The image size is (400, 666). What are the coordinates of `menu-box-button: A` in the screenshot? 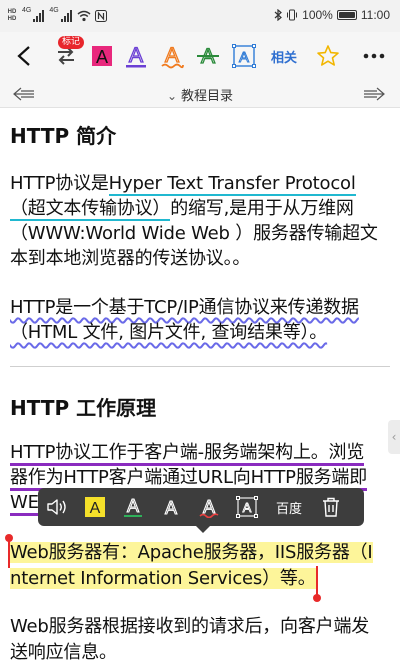 It's located at (247, 507).